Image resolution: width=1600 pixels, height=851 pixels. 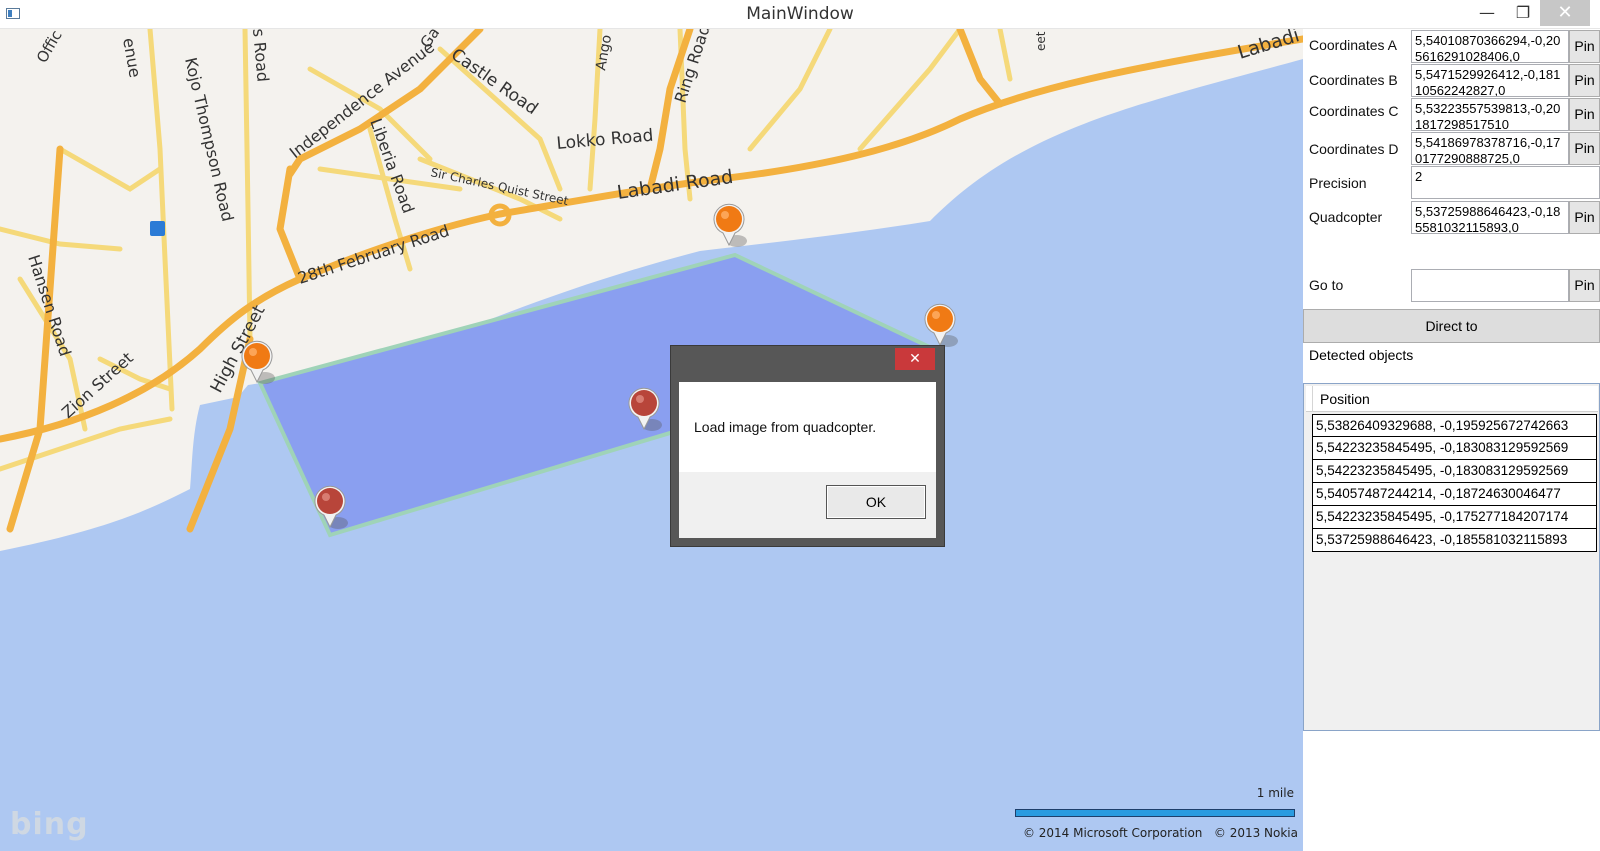 What do you see at coordinates (1584, 217) in the screenshot?
I see `quadcopter-pin-button: Pin` at bounding box center [1584, 217].